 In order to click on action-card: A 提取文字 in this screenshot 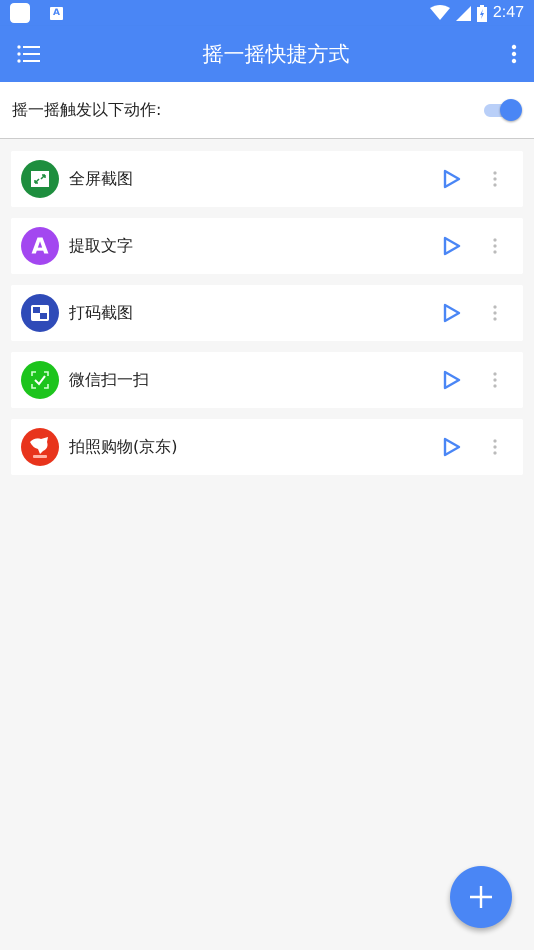, I will do `click(267, 246)`.